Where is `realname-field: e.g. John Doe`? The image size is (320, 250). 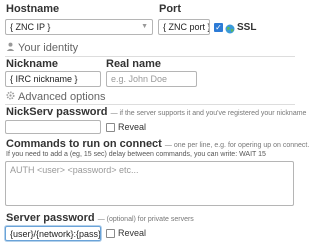 realname-field: e.g. John Doe is located at coordinates (151, 79).